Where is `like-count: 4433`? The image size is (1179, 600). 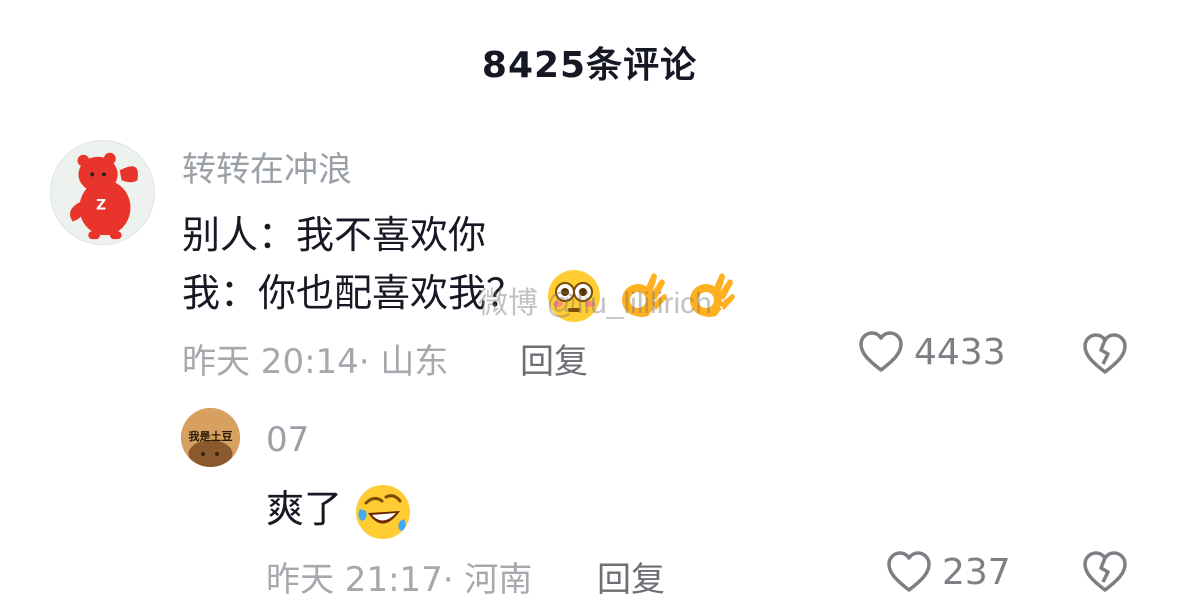 like-count: 4433 is located at coordinates (960, 352).